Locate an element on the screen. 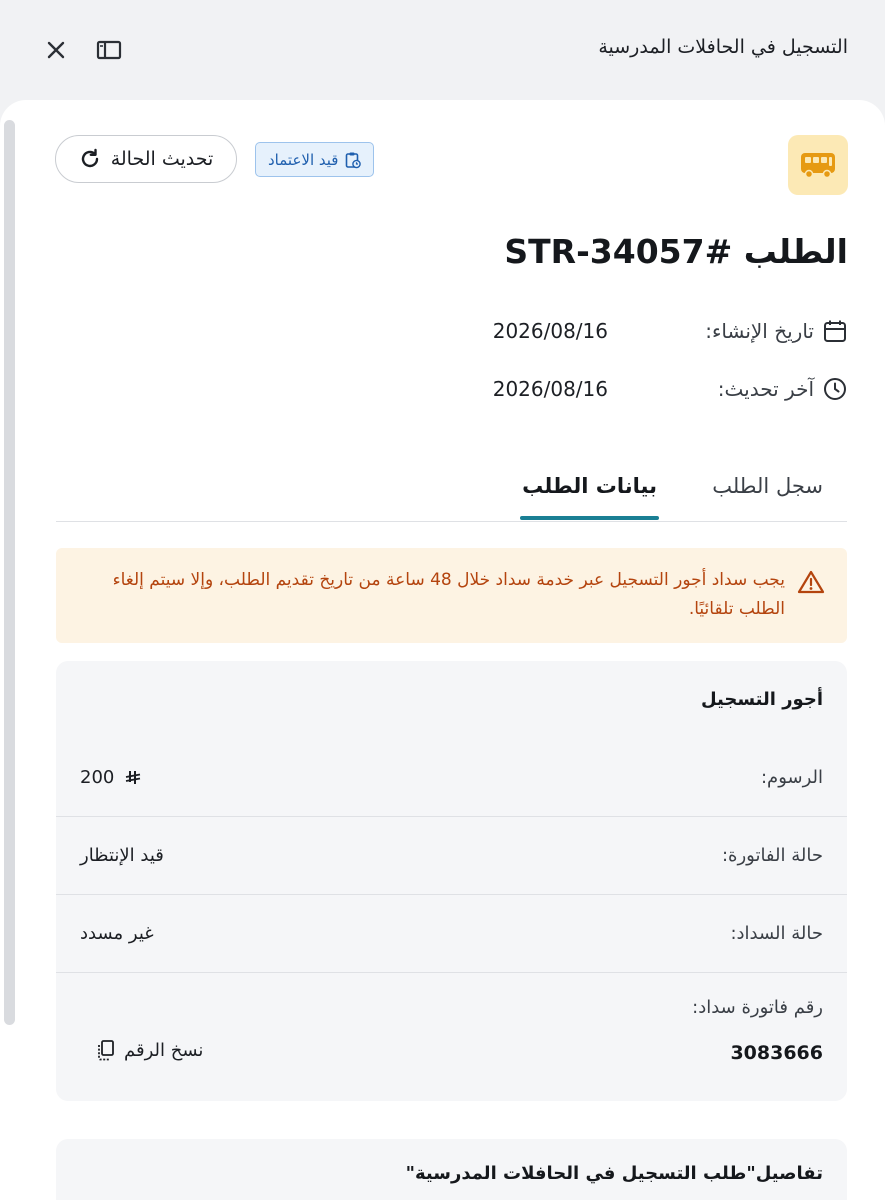 The height and width of the screenshot is (1200, 885). updated-label: آخر تحديث: is located at coordinates (765, 389).